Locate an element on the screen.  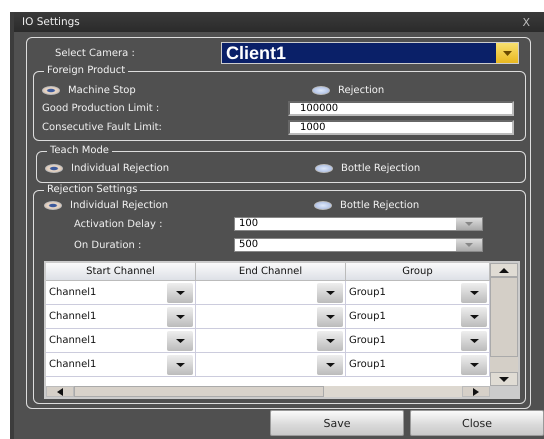
field-label: On Duration : is located at coordinates (107, 245).